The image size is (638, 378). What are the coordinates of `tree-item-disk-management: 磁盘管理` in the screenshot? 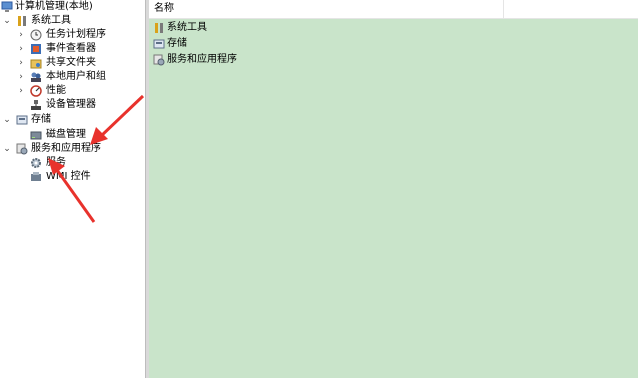 It's located at (72, 135).